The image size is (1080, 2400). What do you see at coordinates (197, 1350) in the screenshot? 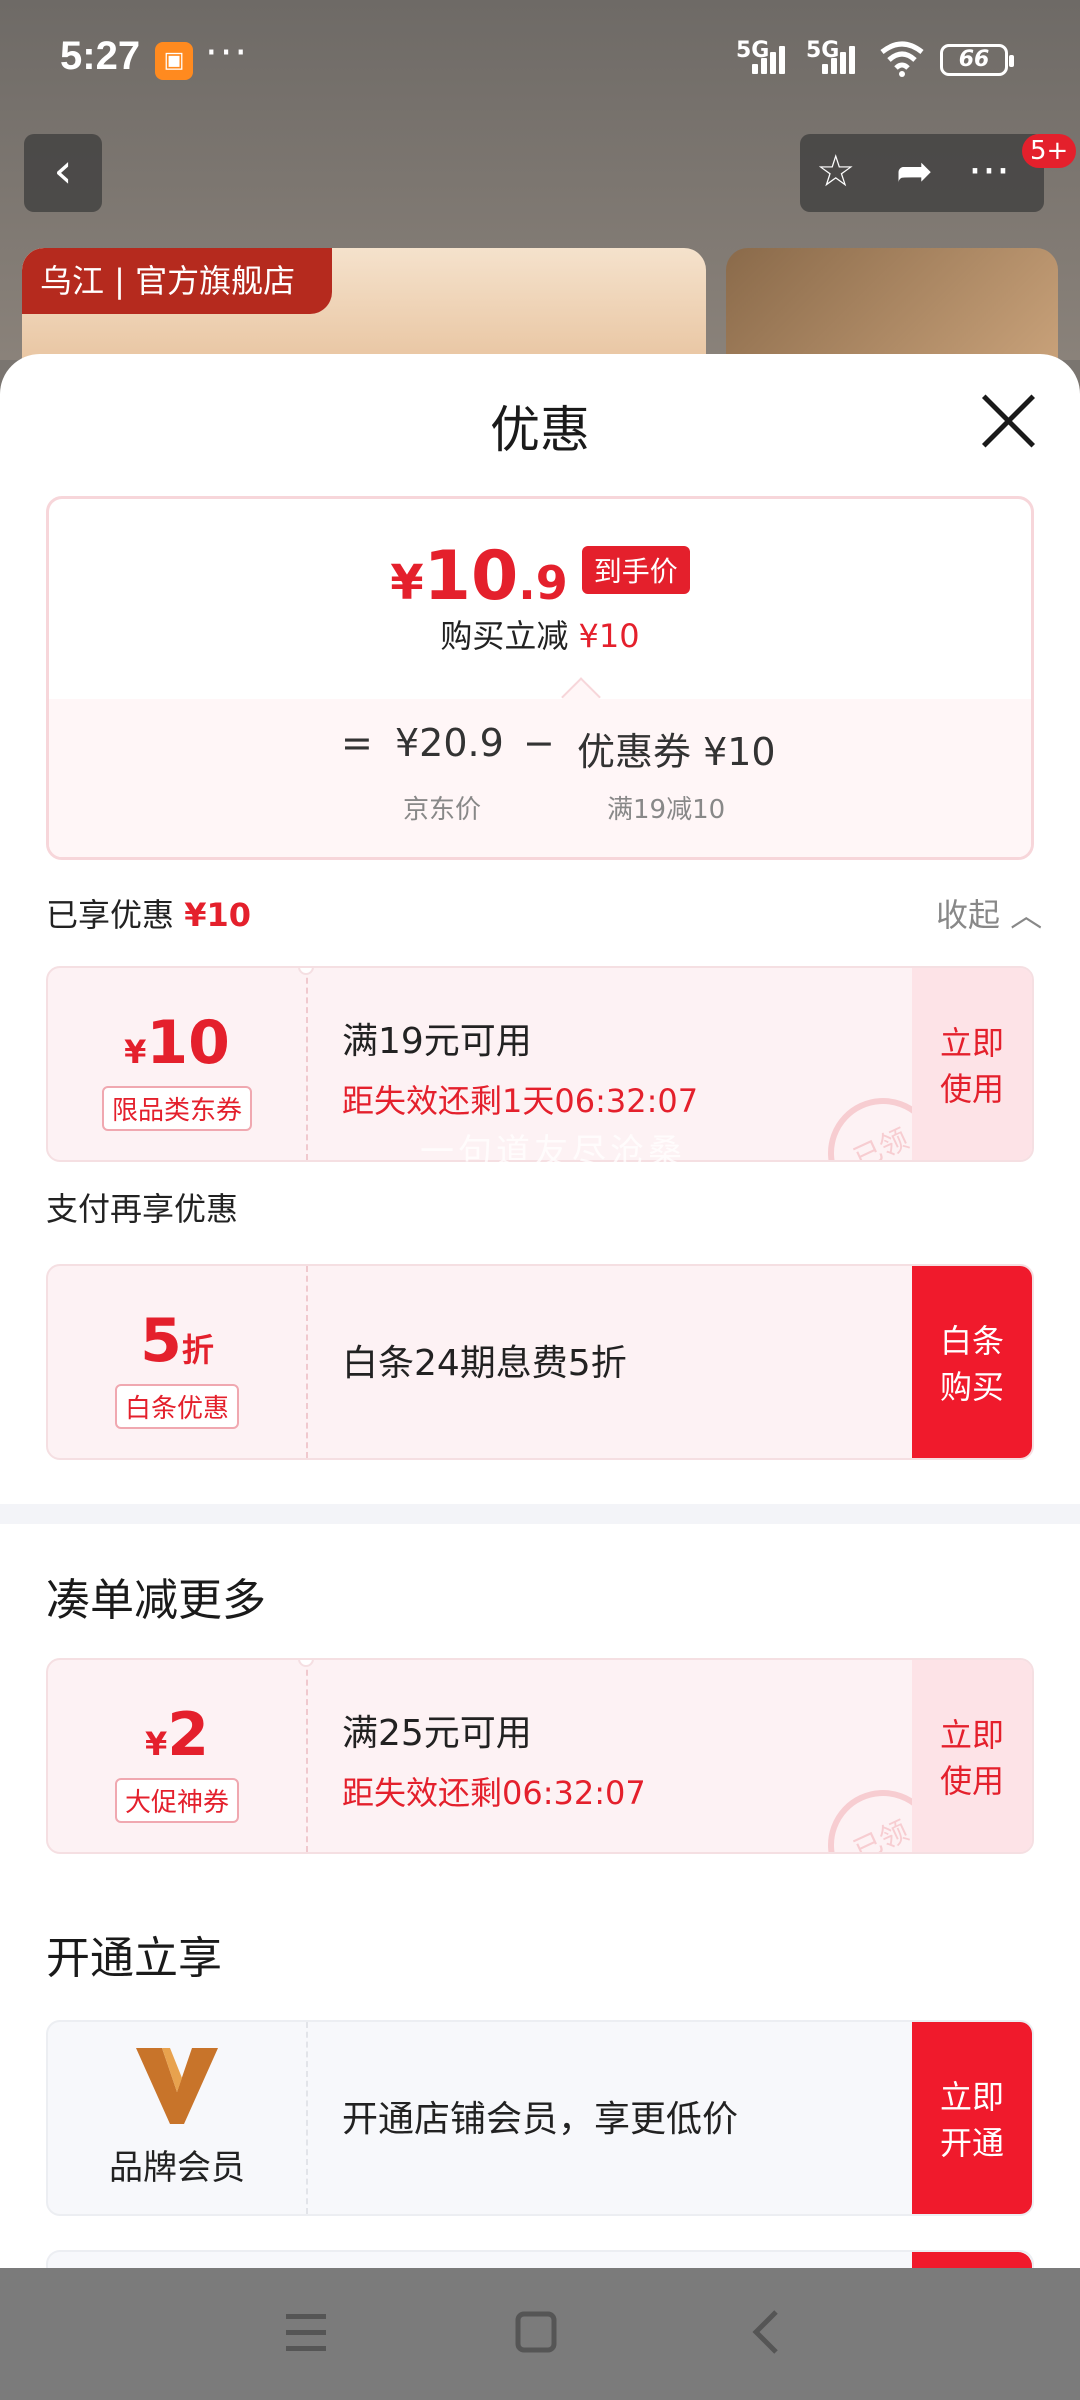
I see `coupon-unit: 折` at bounding box center [197, 1350].